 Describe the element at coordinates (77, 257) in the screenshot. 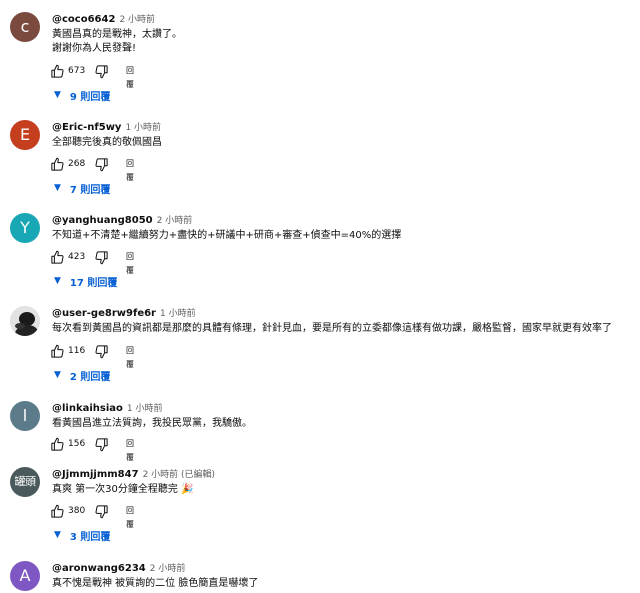

I see `like-count: 423` at that location.